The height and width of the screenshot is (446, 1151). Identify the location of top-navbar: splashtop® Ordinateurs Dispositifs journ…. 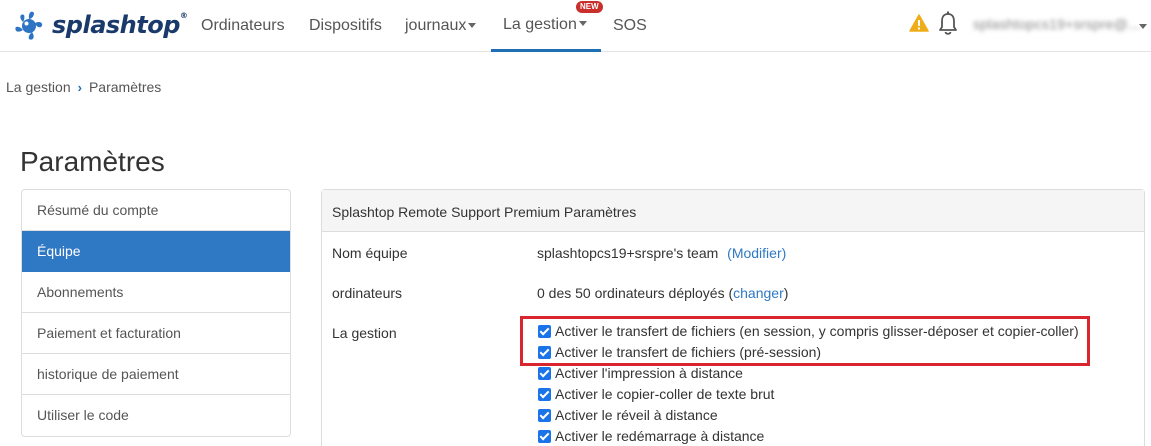
(575, 26).